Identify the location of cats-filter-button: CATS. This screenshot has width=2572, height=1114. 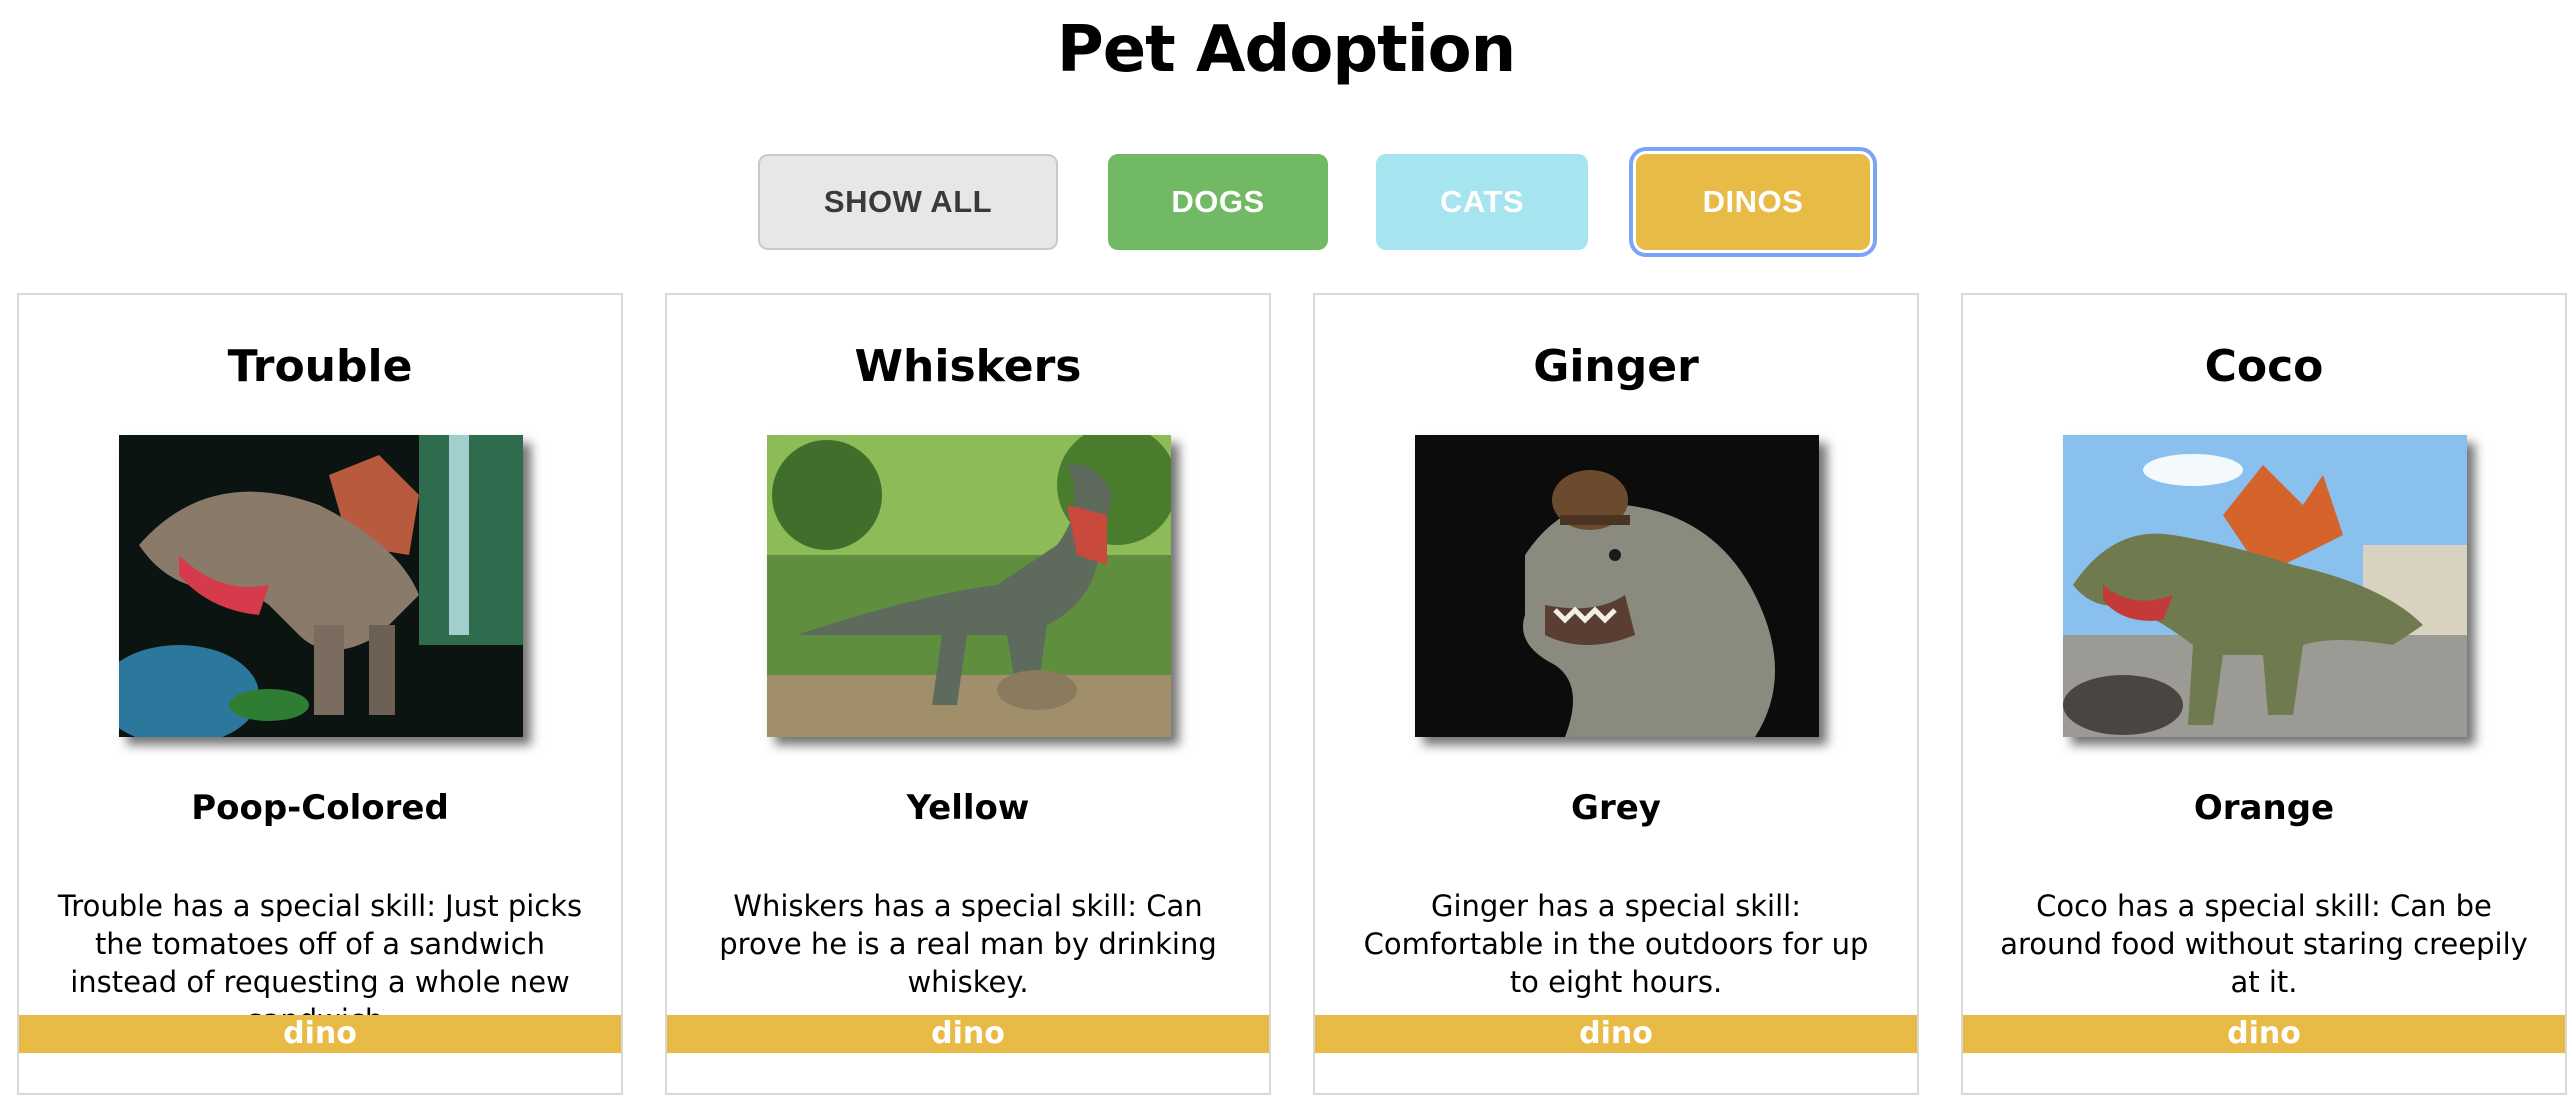
(1482, 202).